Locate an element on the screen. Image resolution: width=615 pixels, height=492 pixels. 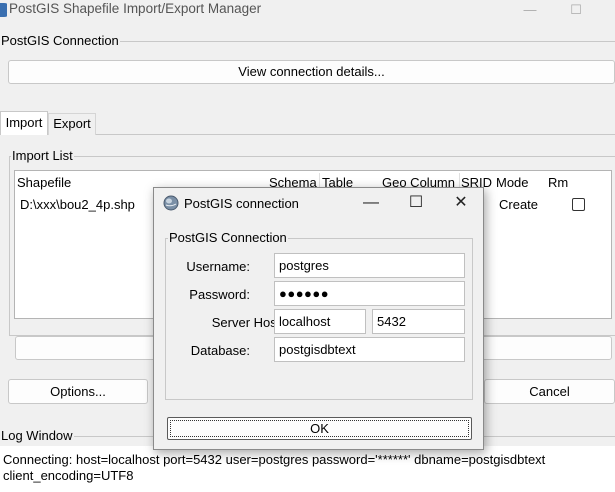
username-field: postgres is located at coordinates (369, 265).